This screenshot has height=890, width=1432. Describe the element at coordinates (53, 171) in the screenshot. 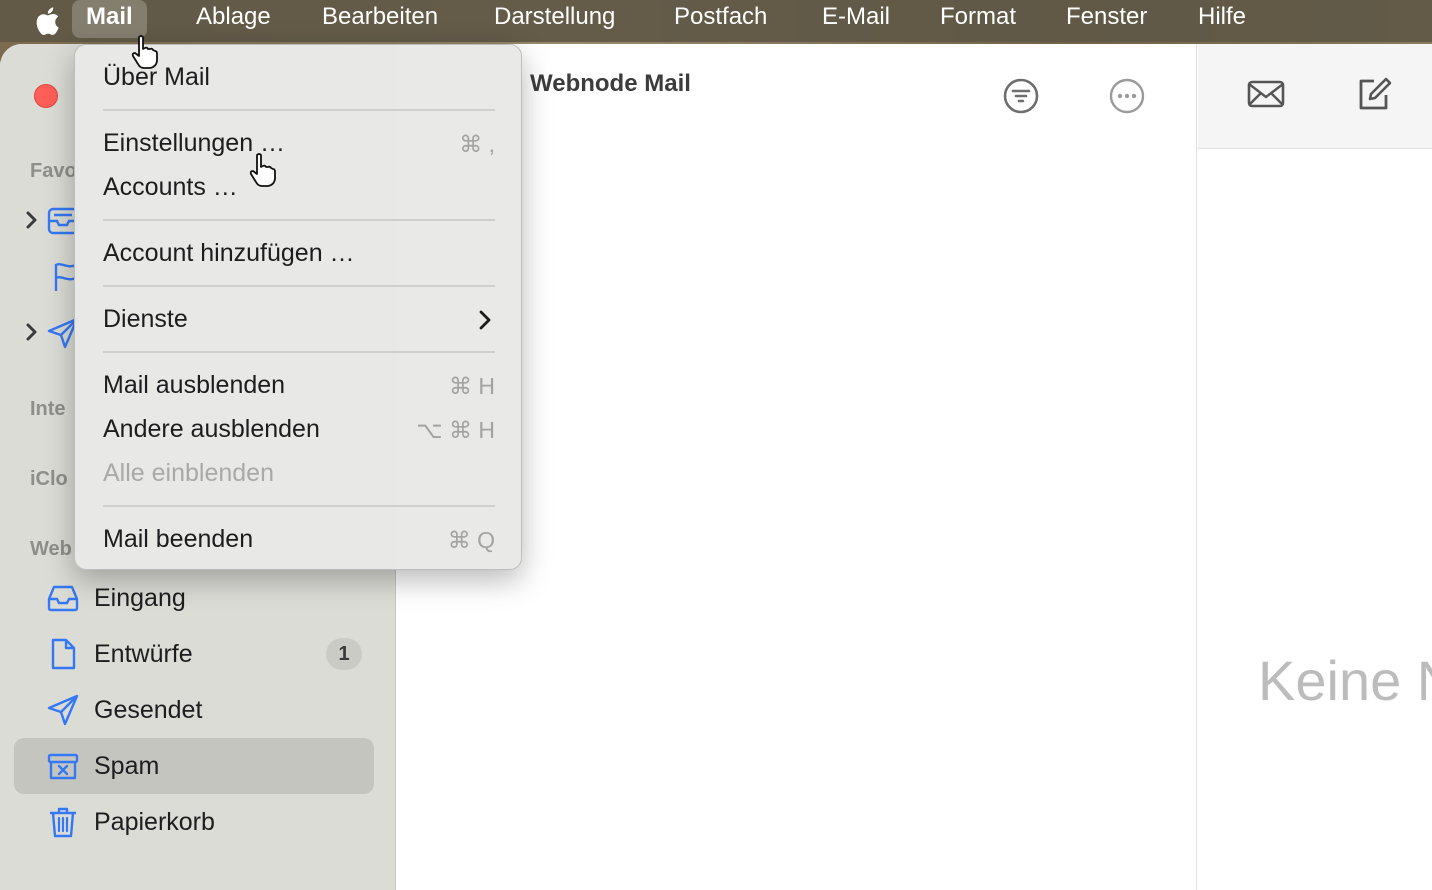

I see `section-favorites: Favo` at that location.